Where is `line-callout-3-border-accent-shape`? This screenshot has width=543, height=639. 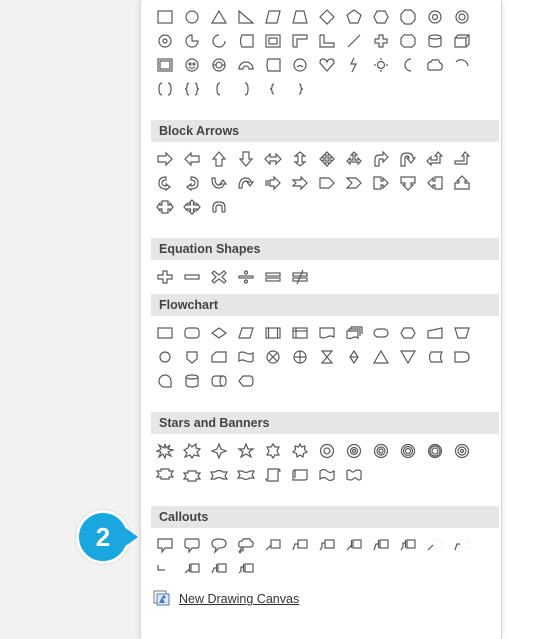 line-callout-3-border-accent-shape is located at coordinates (246, 569).